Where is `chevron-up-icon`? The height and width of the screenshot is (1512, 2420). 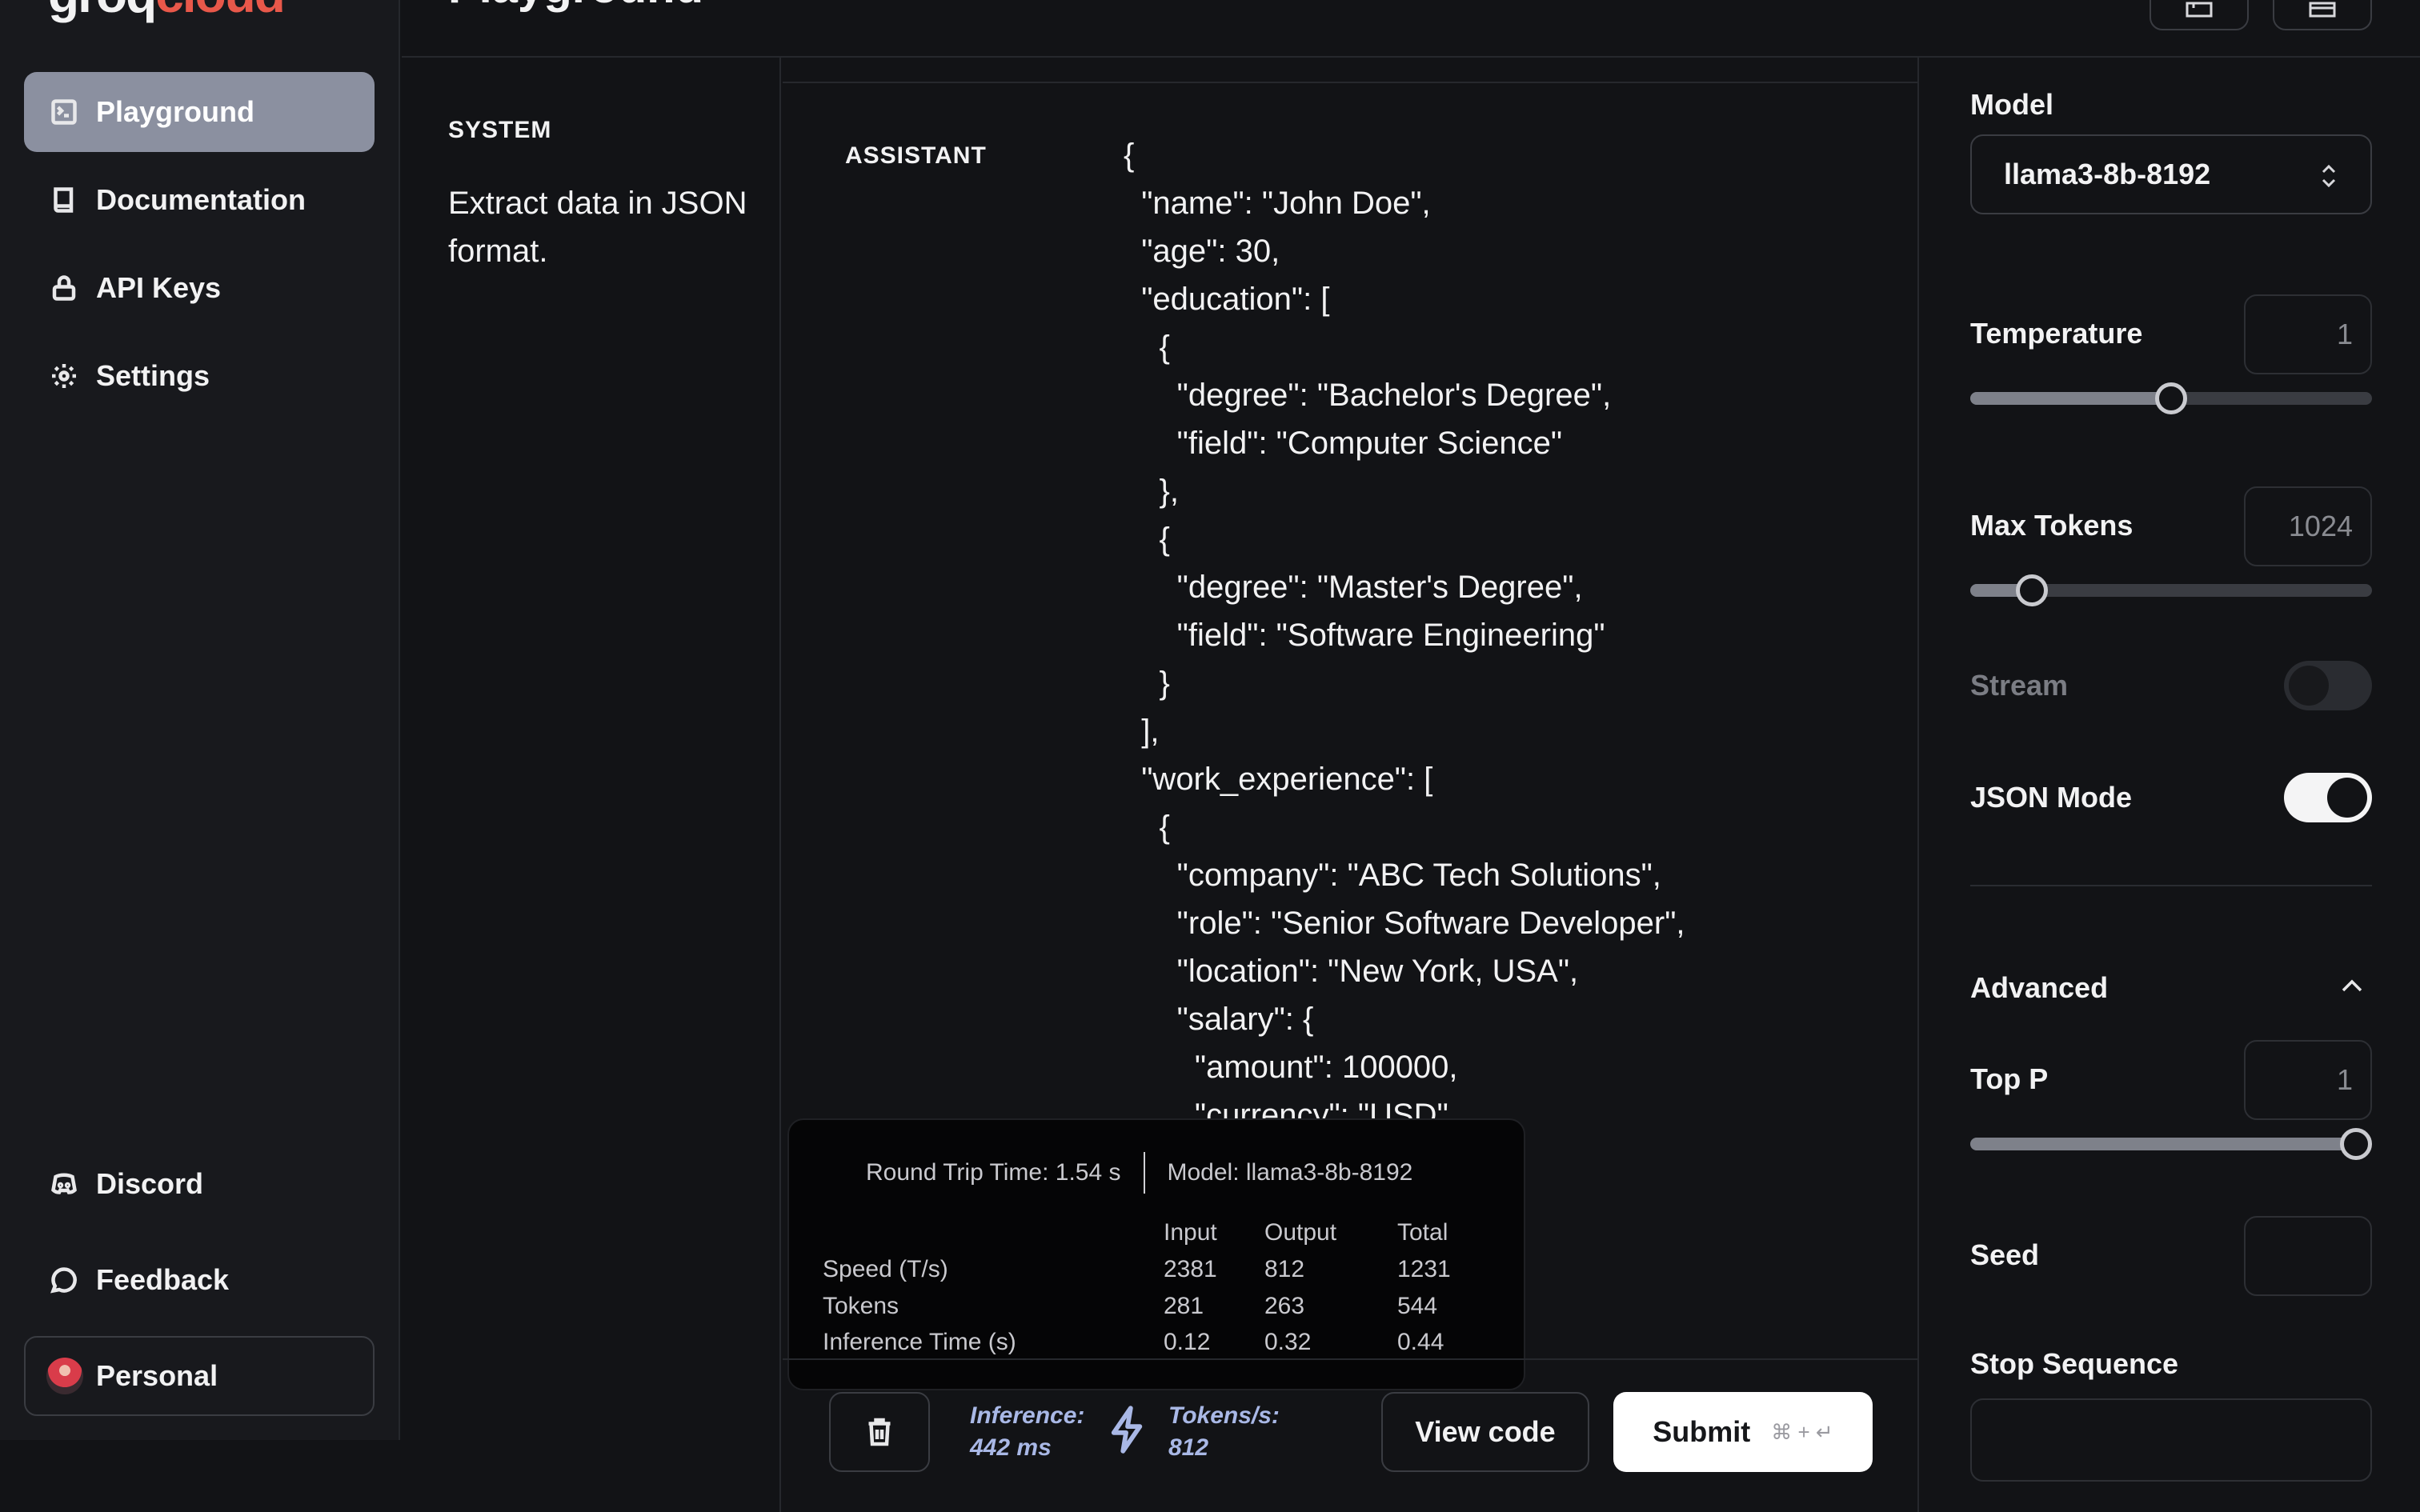 chevron-up-icon is located at coordinates (2352, 988).